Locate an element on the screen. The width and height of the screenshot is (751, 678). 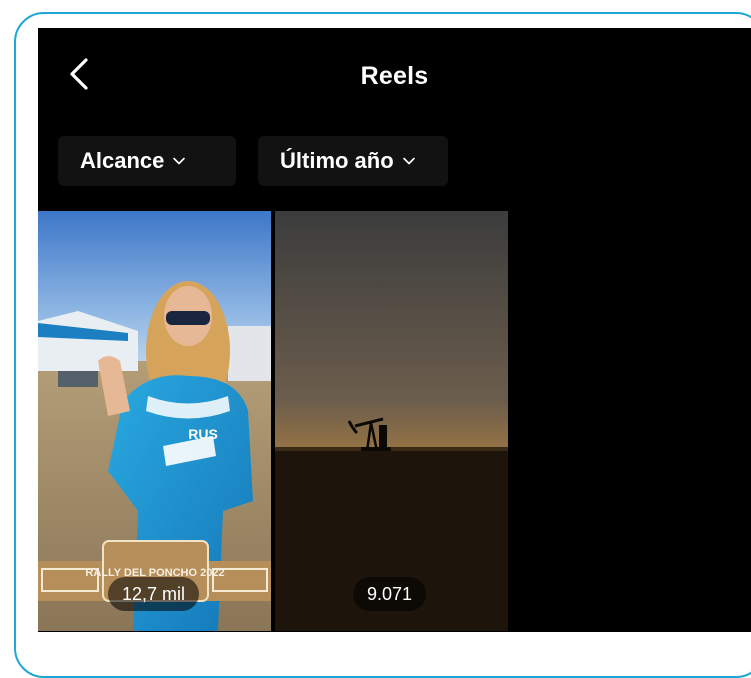
filter-reach-label: Alcance is located at coordinates (122, 160).